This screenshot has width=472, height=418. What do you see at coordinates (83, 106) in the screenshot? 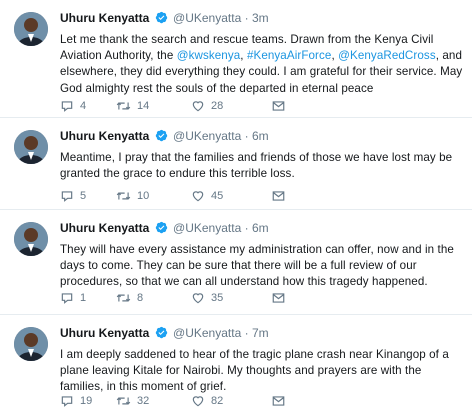
I see `reply-count: 4` at bounding box center [83, 106].